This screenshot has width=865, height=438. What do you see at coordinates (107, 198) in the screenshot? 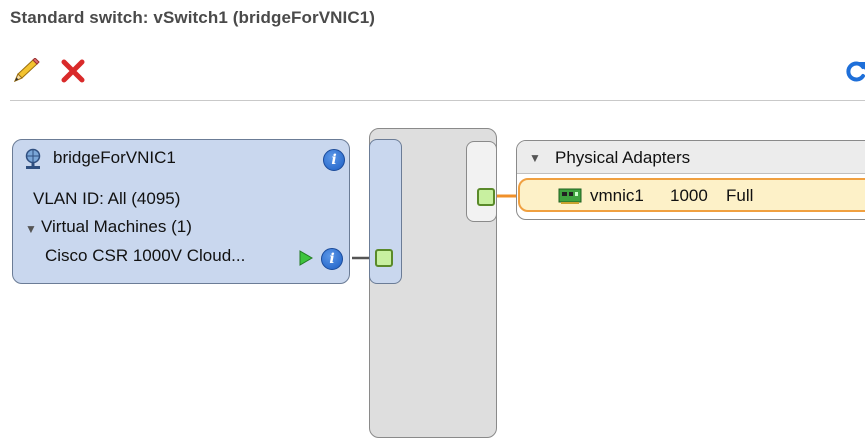
I see `vlan-id-label: VLAN ID: All (4095)` at bounding box center [107, 198].